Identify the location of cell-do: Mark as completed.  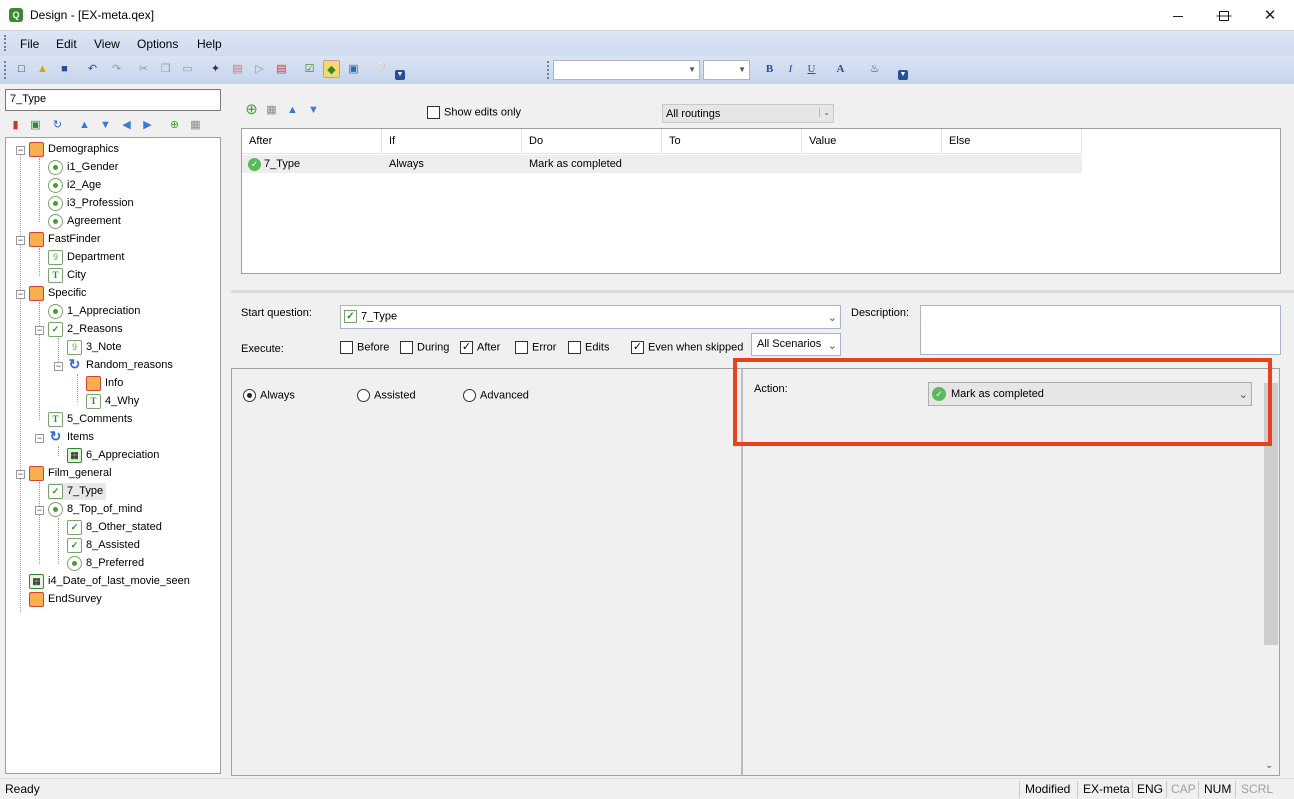
(592, 164).